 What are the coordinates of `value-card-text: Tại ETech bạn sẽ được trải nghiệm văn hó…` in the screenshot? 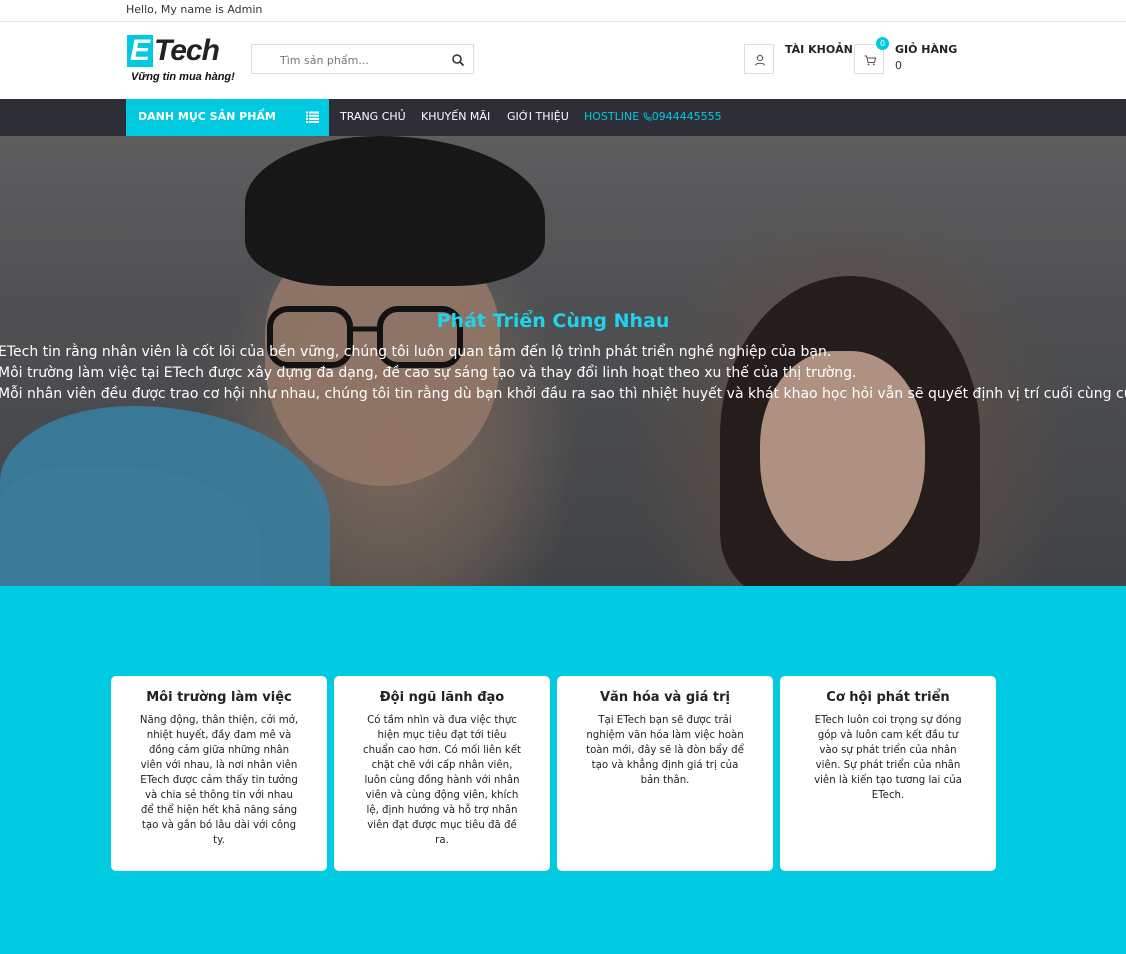 It's located at (665, 750).